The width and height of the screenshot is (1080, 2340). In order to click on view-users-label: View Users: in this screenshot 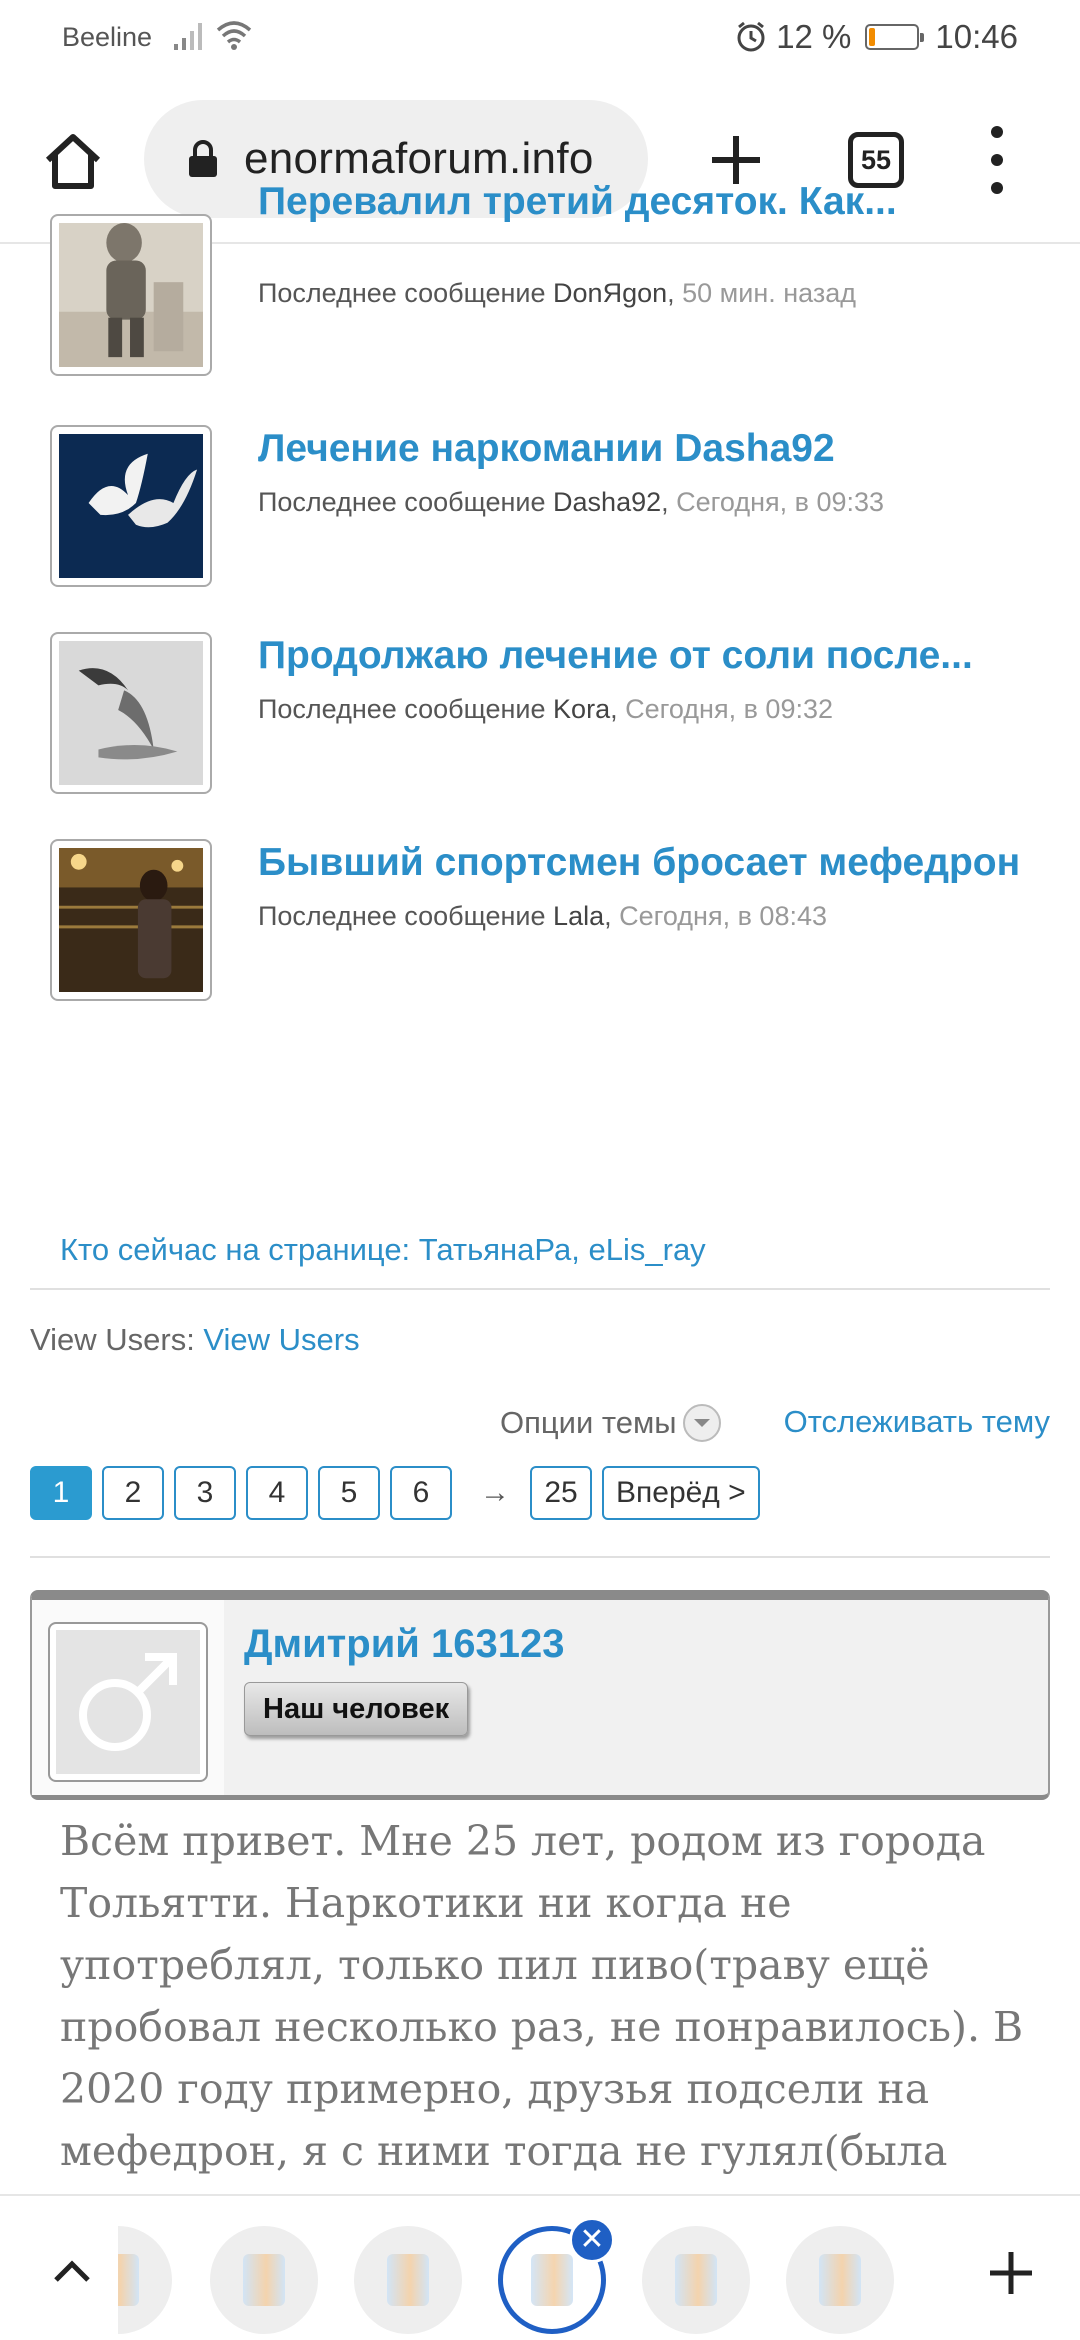, I will do `click(117, 1339)`.